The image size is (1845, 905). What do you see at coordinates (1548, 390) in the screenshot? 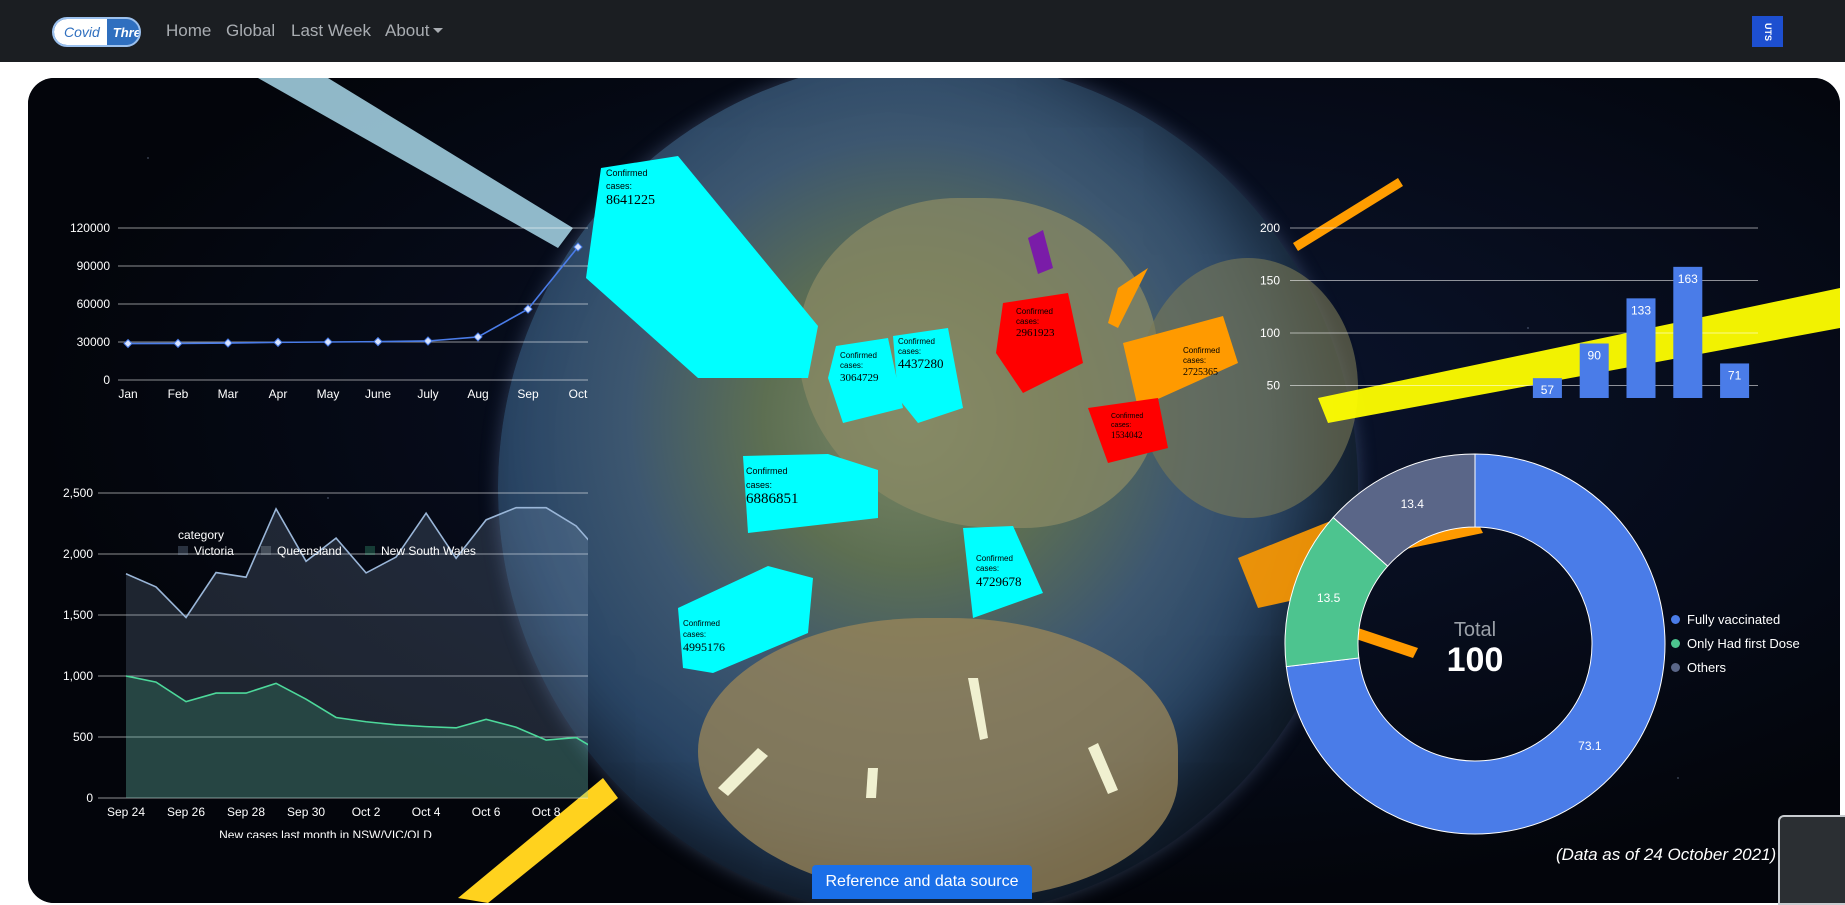
I see `bar-chart-data-label: 57` at bounding box center [1548, 390].